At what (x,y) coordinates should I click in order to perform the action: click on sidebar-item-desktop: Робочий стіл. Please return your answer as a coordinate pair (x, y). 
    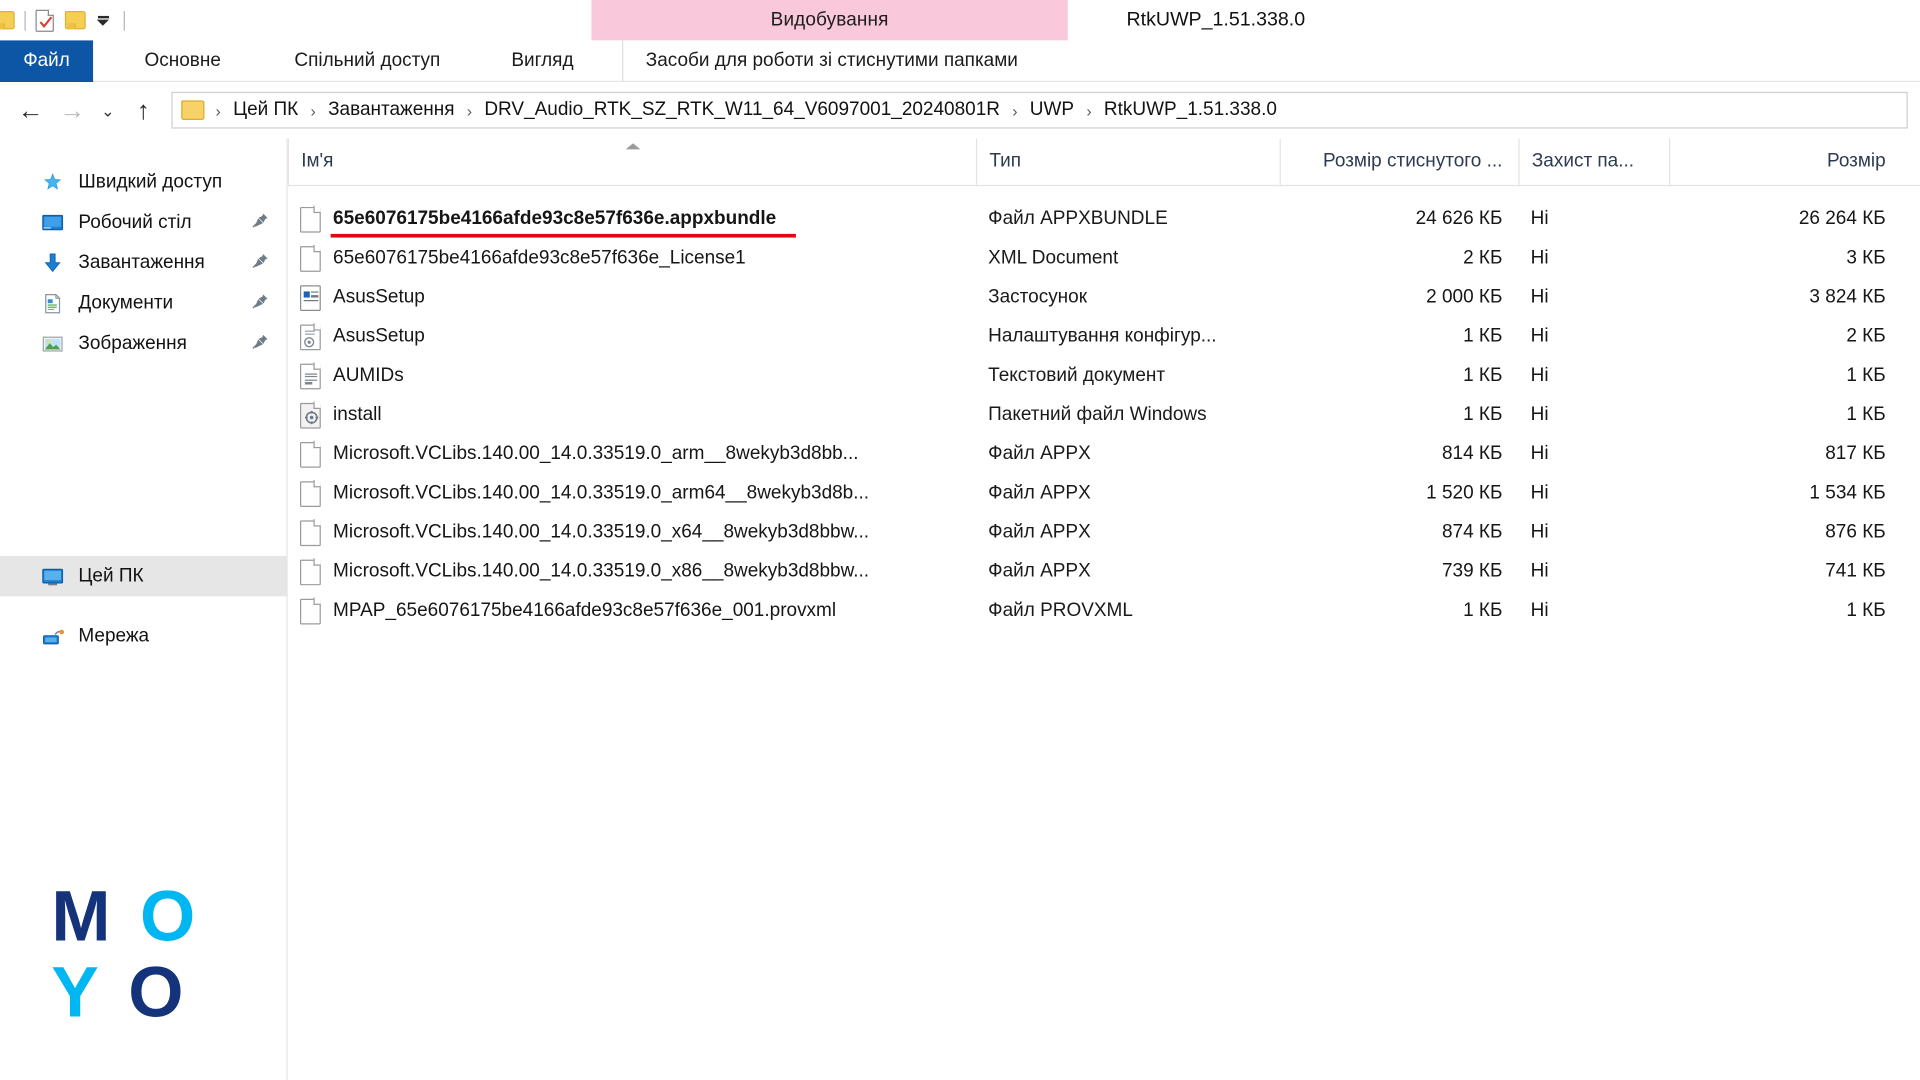
    Looking at the image, I should click on (143, 222).